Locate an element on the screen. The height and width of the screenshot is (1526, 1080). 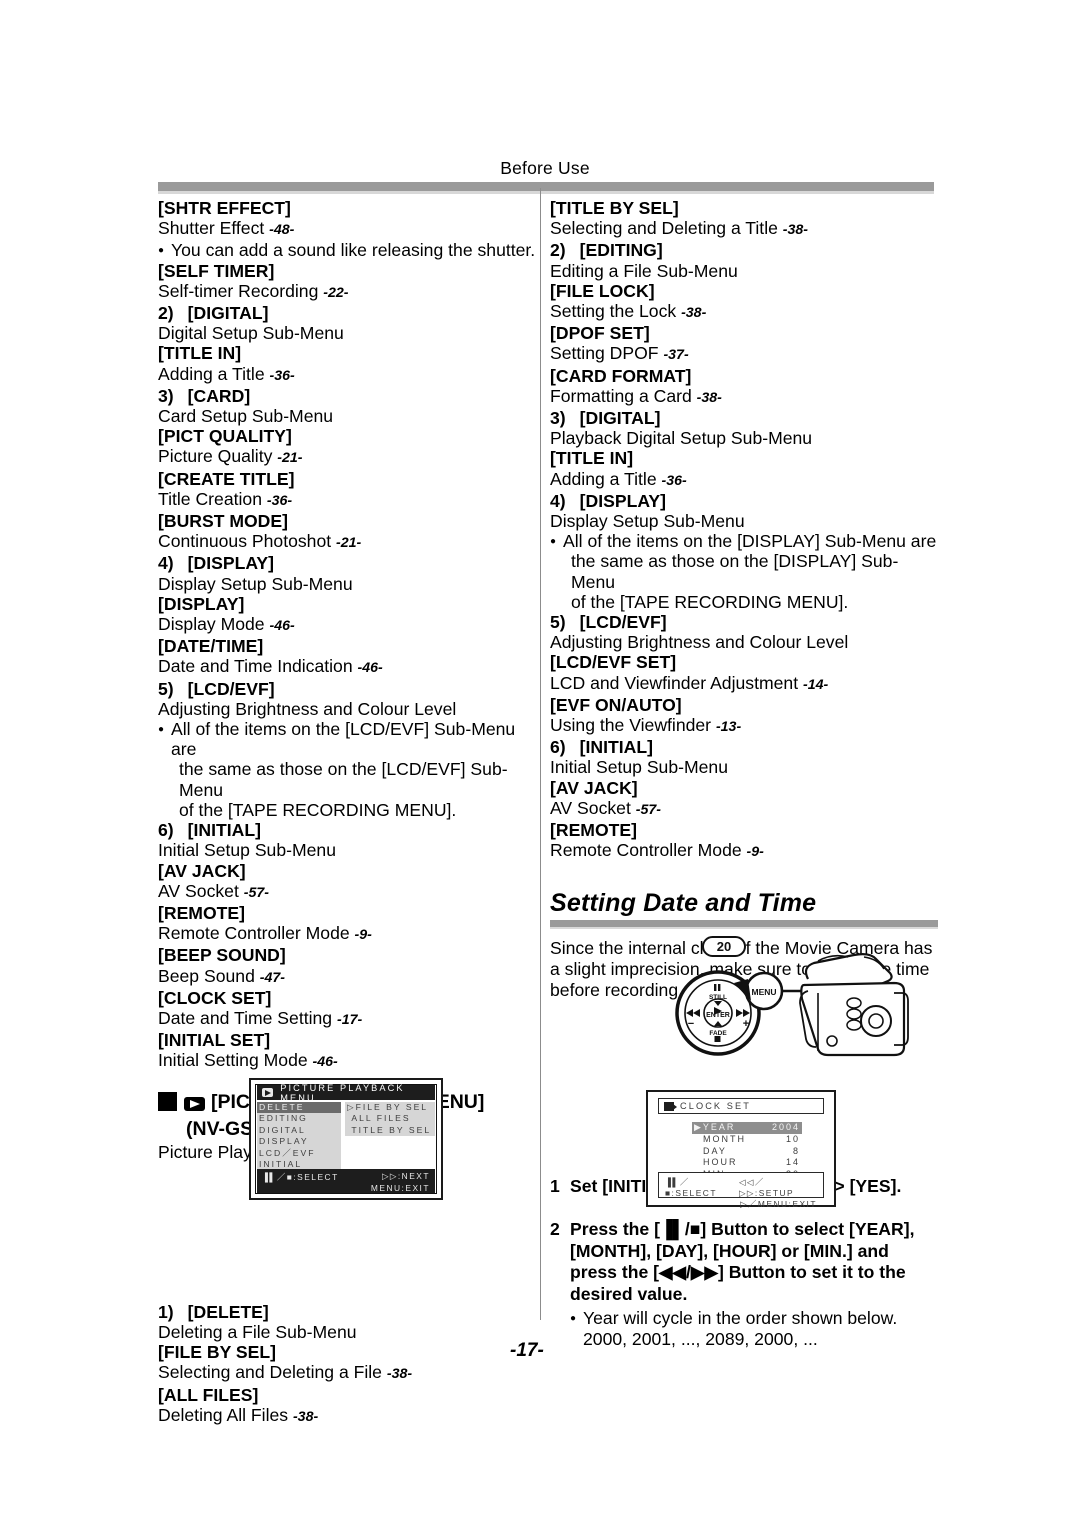
page-reference: -14- is located at coordinates (815, 684).